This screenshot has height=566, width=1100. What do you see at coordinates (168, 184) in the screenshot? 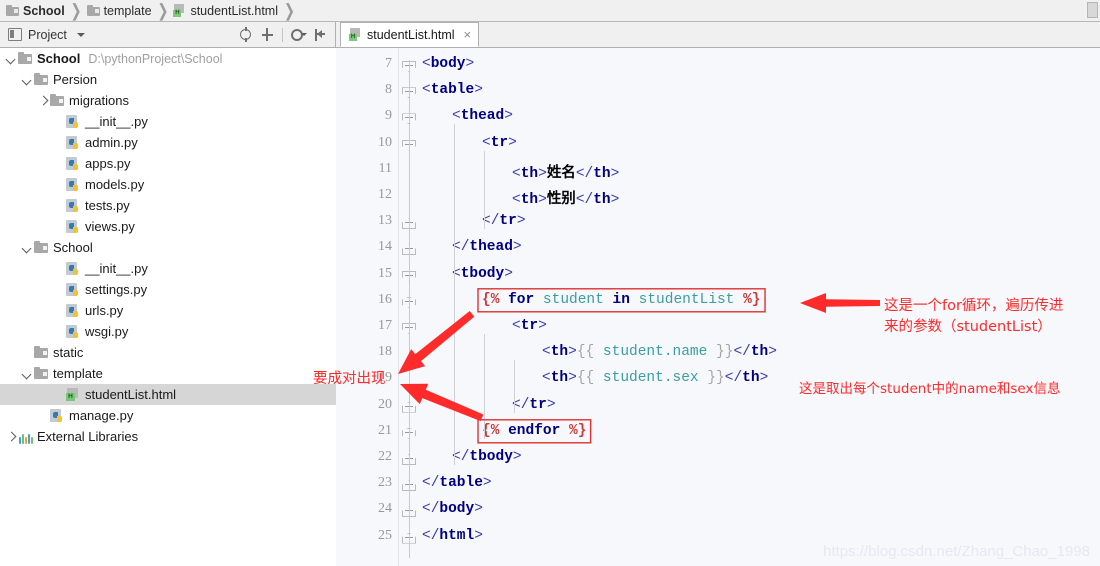
I see `tree-row: models.py` at bounding box center [168, 184].